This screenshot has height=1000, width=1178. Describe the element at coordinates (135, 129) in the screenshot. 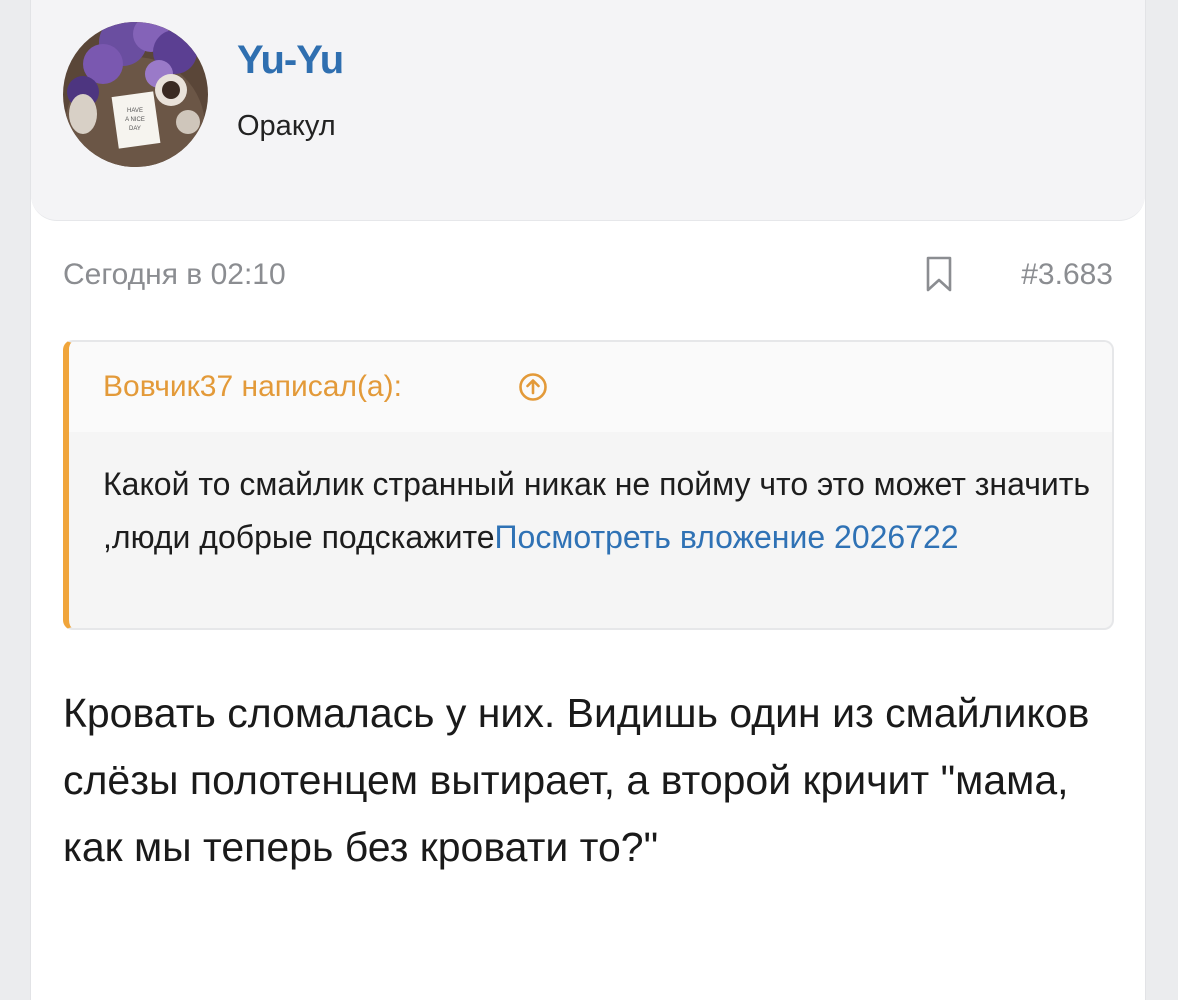

I see `avatar-card-line-3: DAY` at that location.